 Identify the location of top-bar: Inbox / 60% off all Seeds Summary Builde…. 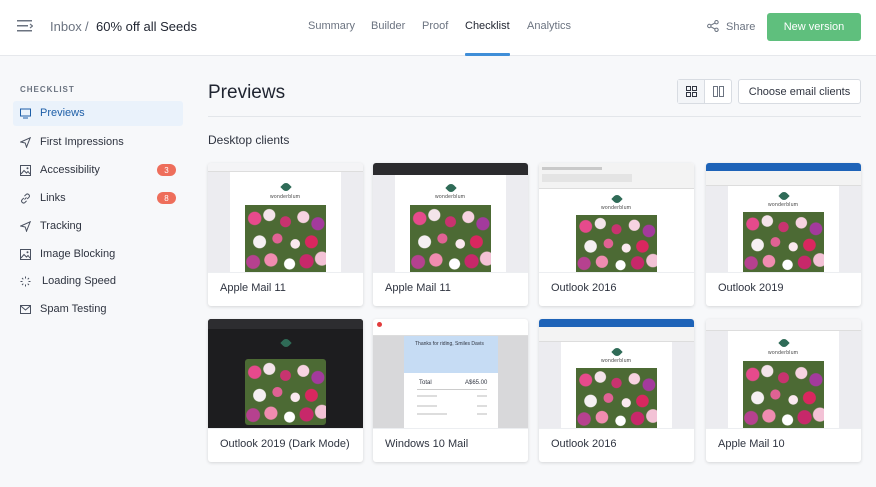
(438, 28).